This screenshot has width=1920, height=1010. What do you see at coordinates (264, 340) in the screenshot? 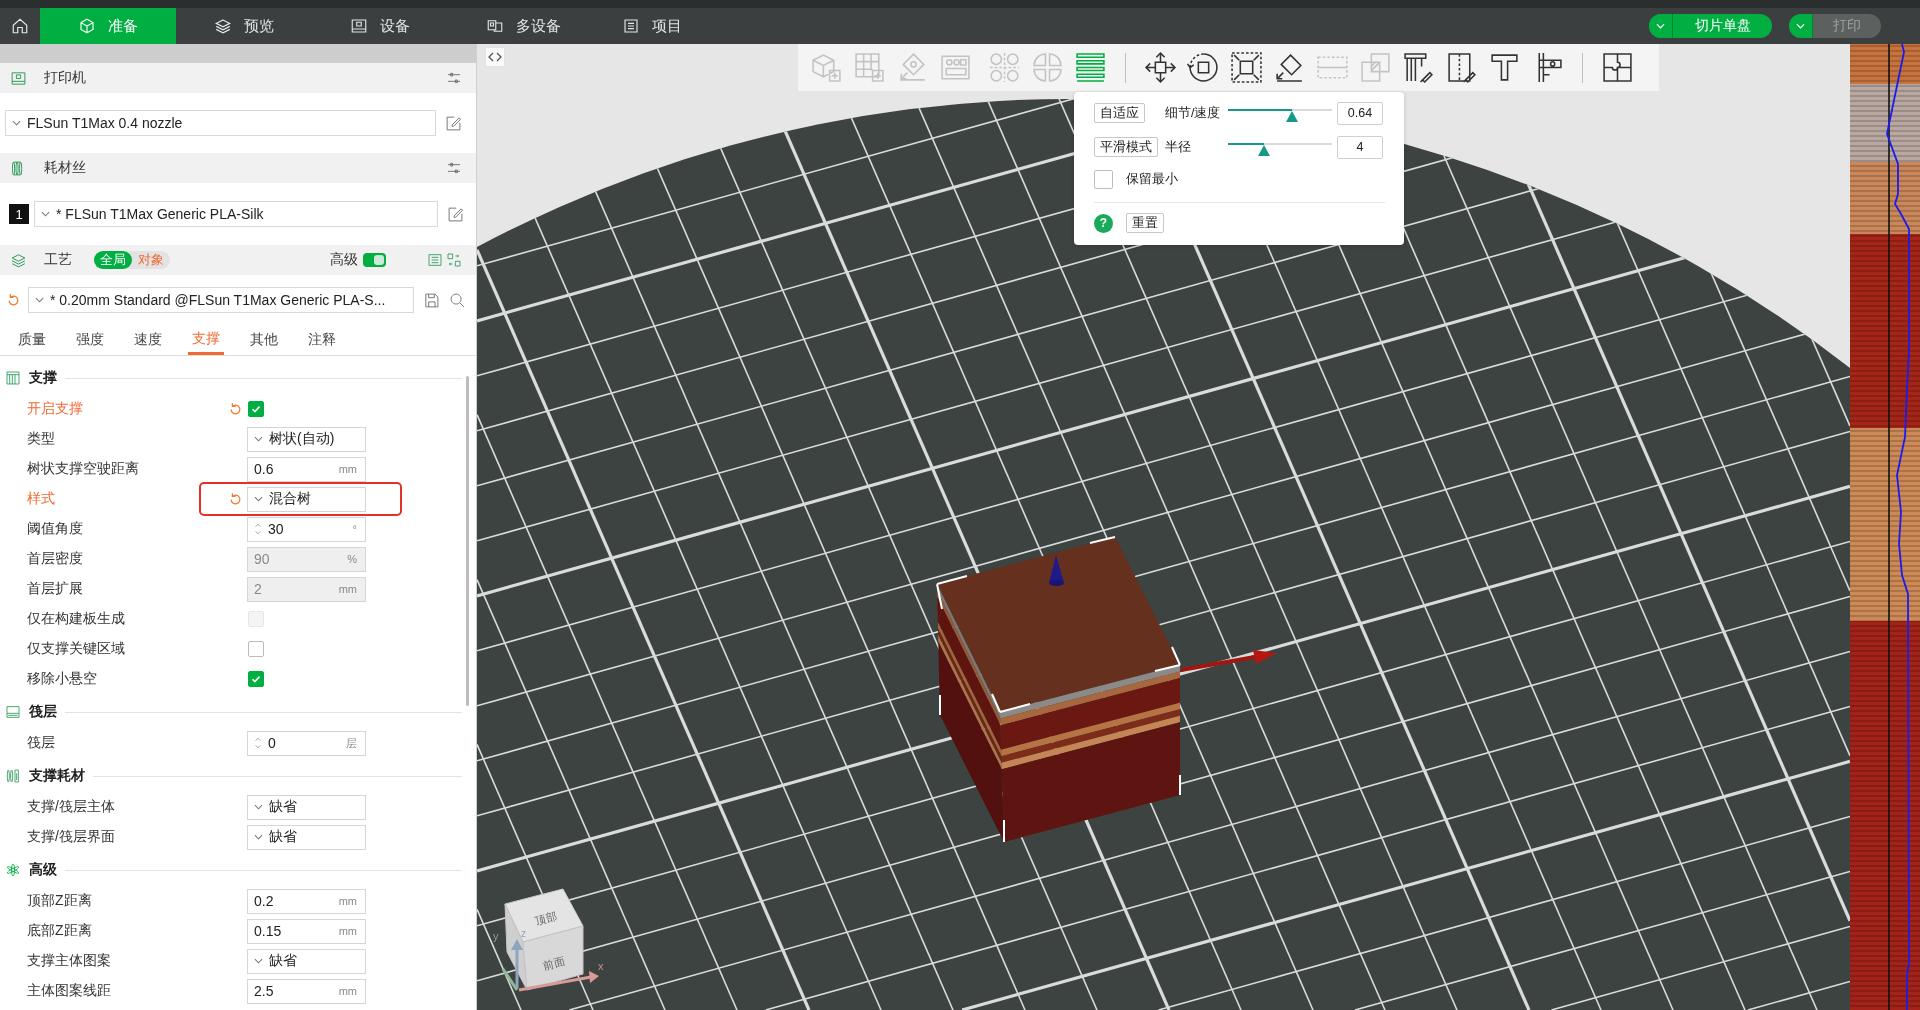
I see `settings-tab: 其他` at bounding box center [264, 340].